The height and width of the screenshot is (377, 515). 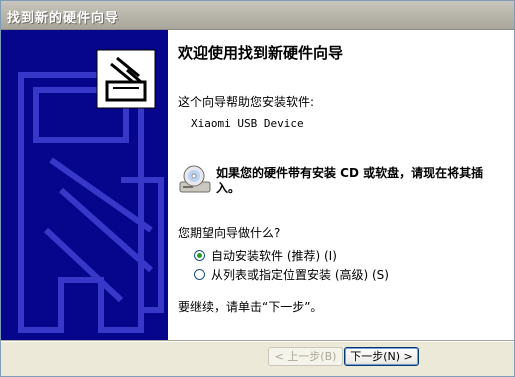 I want to click on next-button: 下一步(N) >, so click(x=381, y=356).